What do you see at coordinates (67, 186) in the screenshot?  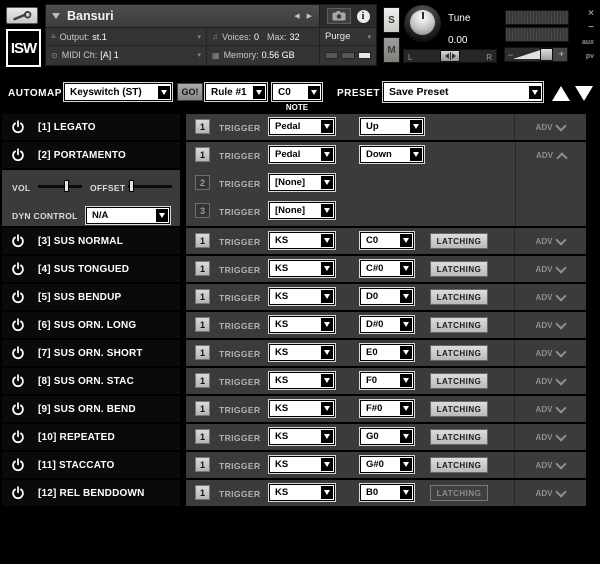 I see `vol-slider-handle` at bounding box center [67, 186].